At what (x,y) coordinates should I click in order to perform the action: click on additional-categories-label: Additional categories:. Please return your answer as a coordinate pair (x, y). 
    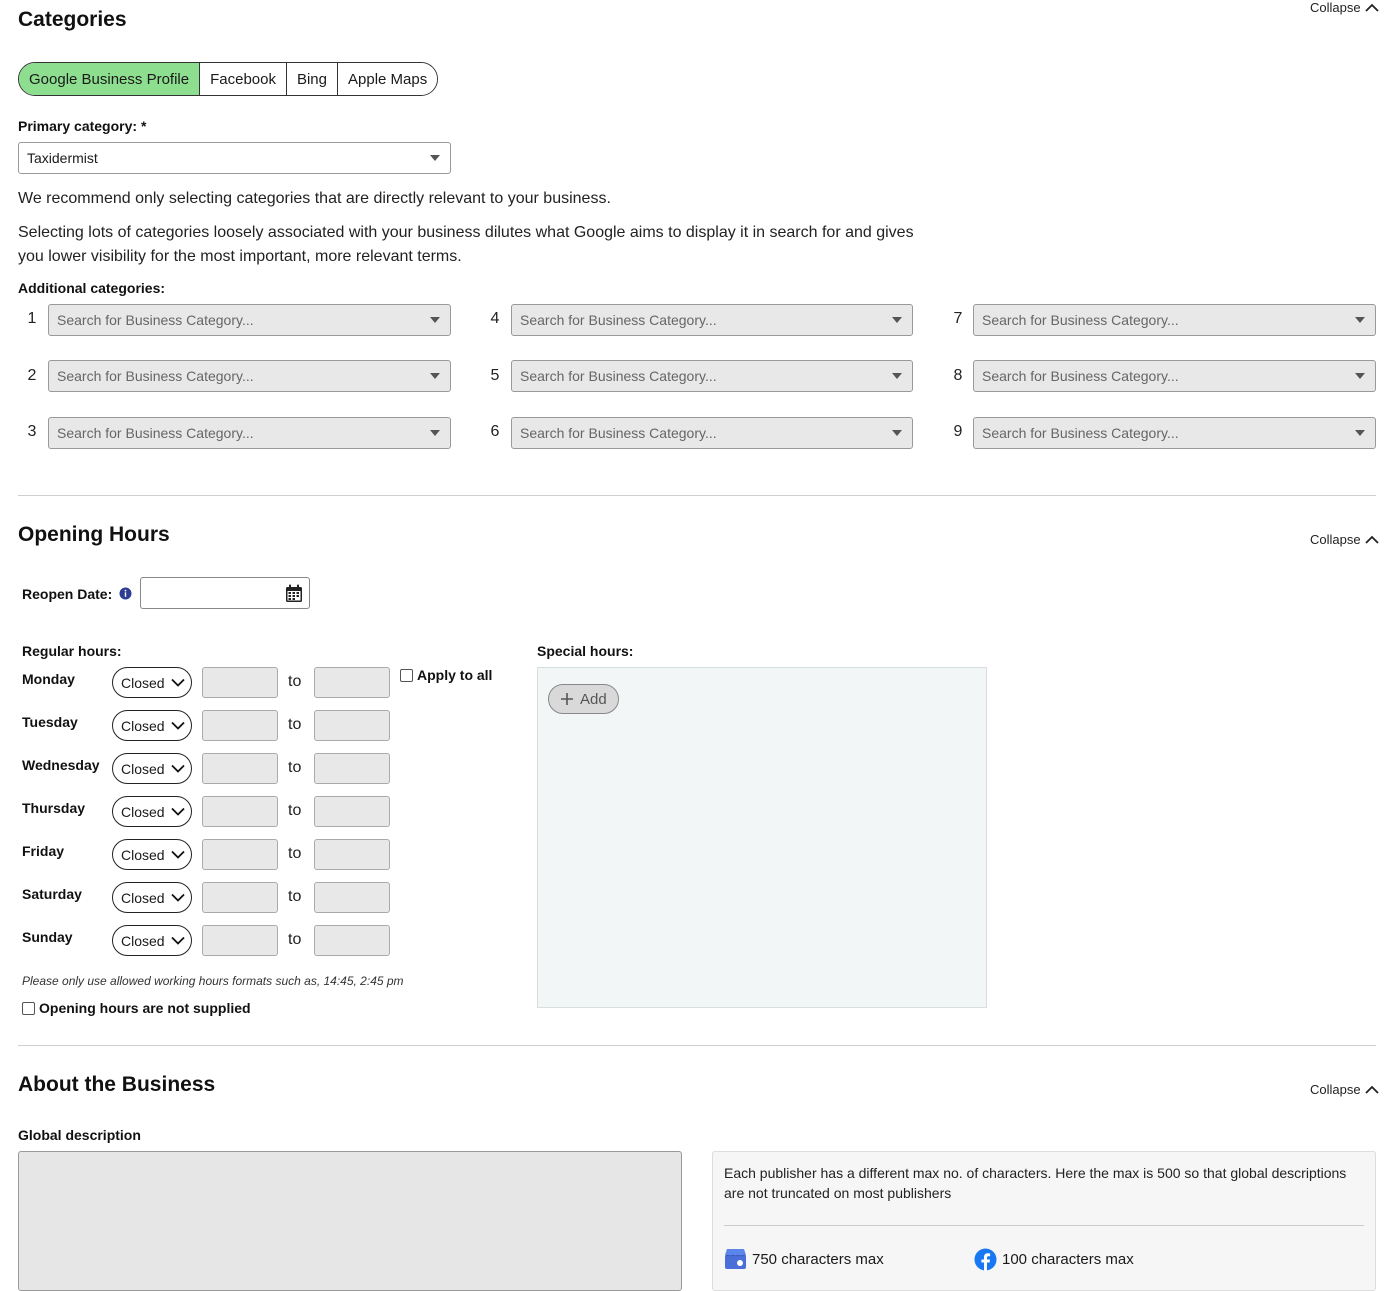
    Looking at the image, I should click on (92, 288).